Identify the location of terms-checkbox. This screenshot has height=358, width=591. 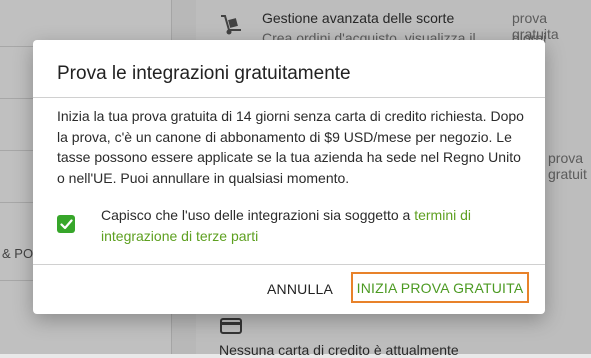
(66, 224).